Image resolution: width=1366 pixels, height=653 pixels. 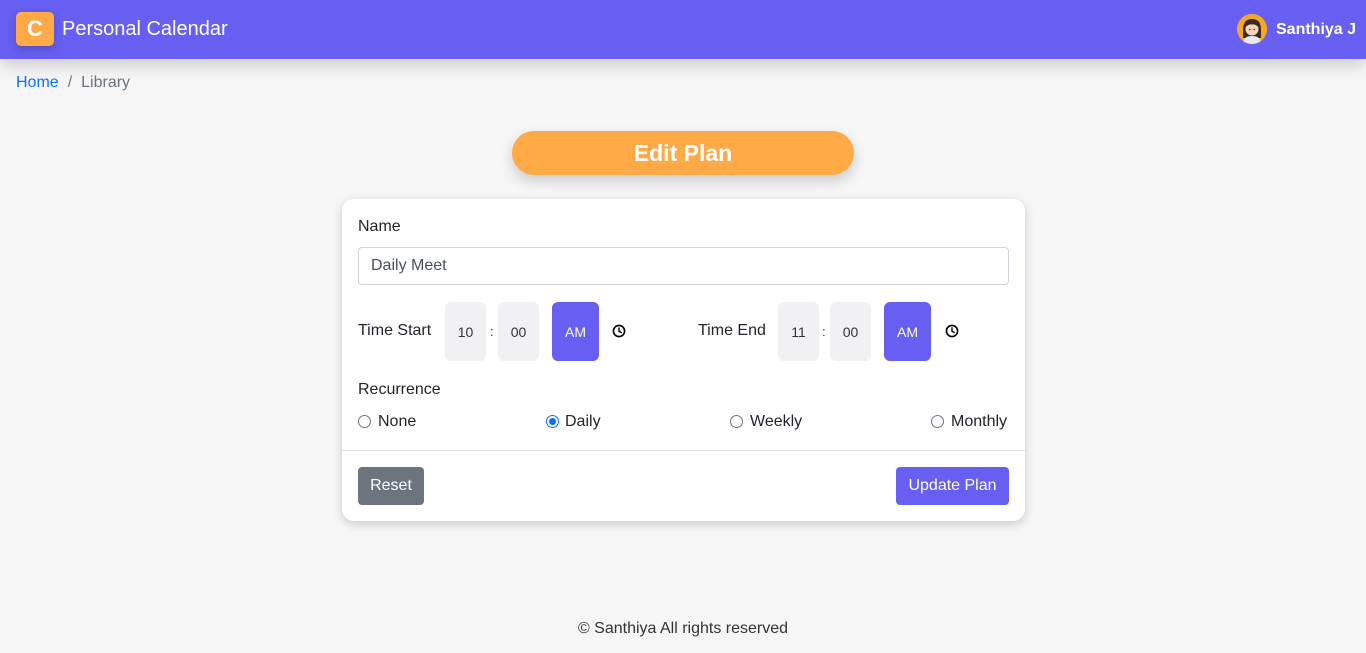 What do you see at coordinates (575, 331) in the screenshot?
I see `time-start-ampm-toggle: AM` at bounding box center [575, 331].